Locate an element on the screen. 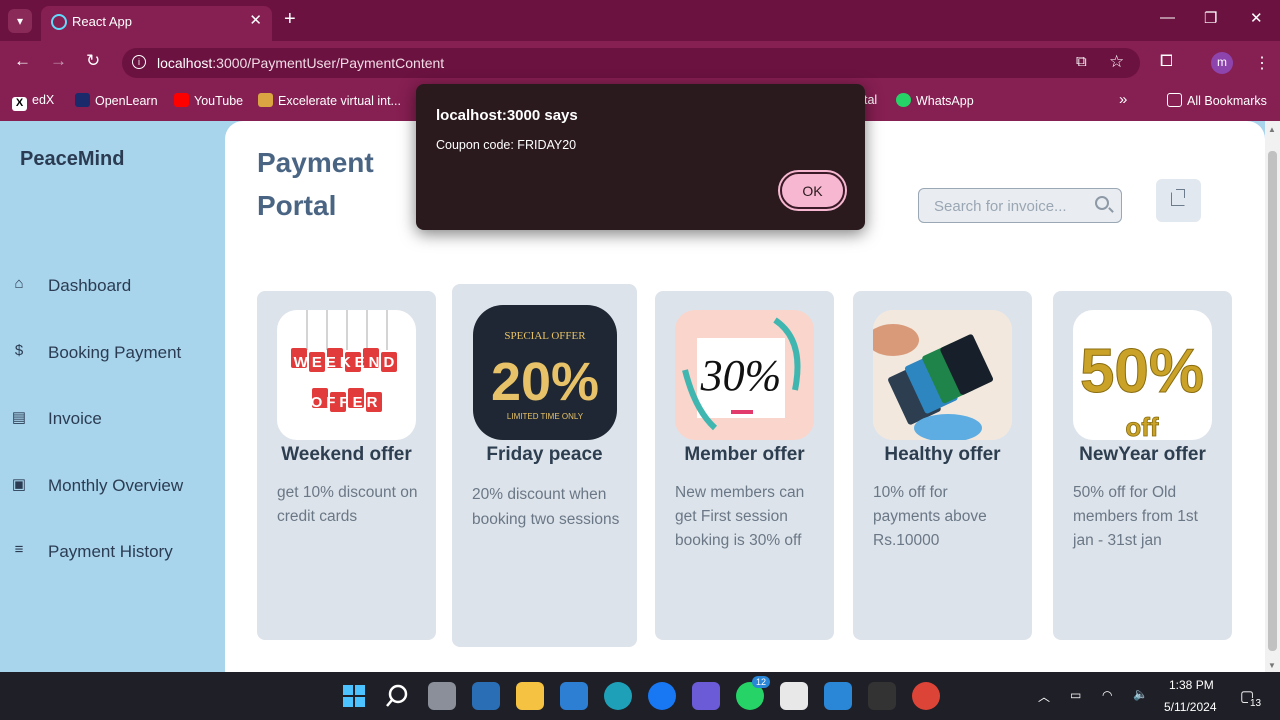 This screenshot has width=1280, height=720. card-description: get 10% discount on credit cards is located at coordinates (347, 504).